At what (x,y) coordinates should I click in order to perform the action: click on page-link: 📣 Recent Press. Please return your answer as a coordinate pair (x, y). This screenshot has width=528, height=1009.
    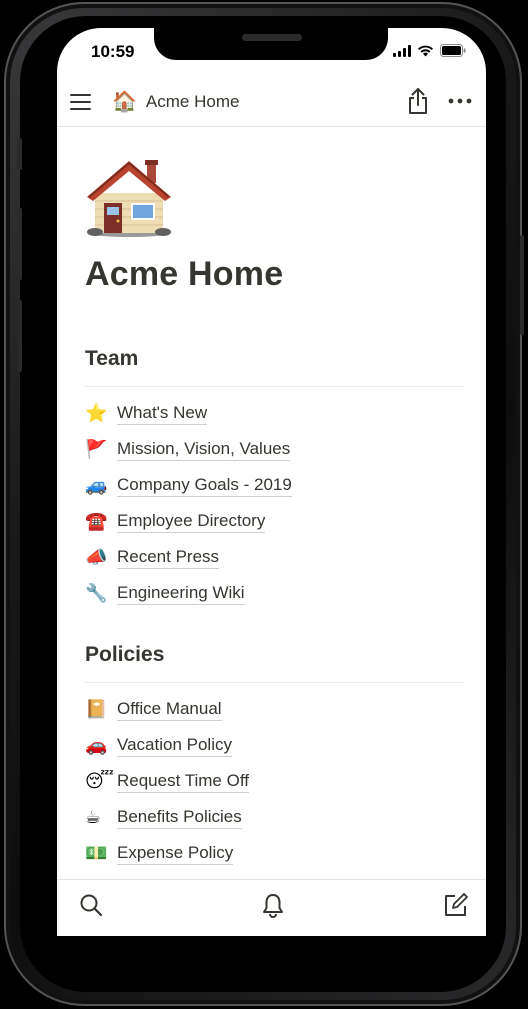
    Looking at the image, I should click on (152, 557).